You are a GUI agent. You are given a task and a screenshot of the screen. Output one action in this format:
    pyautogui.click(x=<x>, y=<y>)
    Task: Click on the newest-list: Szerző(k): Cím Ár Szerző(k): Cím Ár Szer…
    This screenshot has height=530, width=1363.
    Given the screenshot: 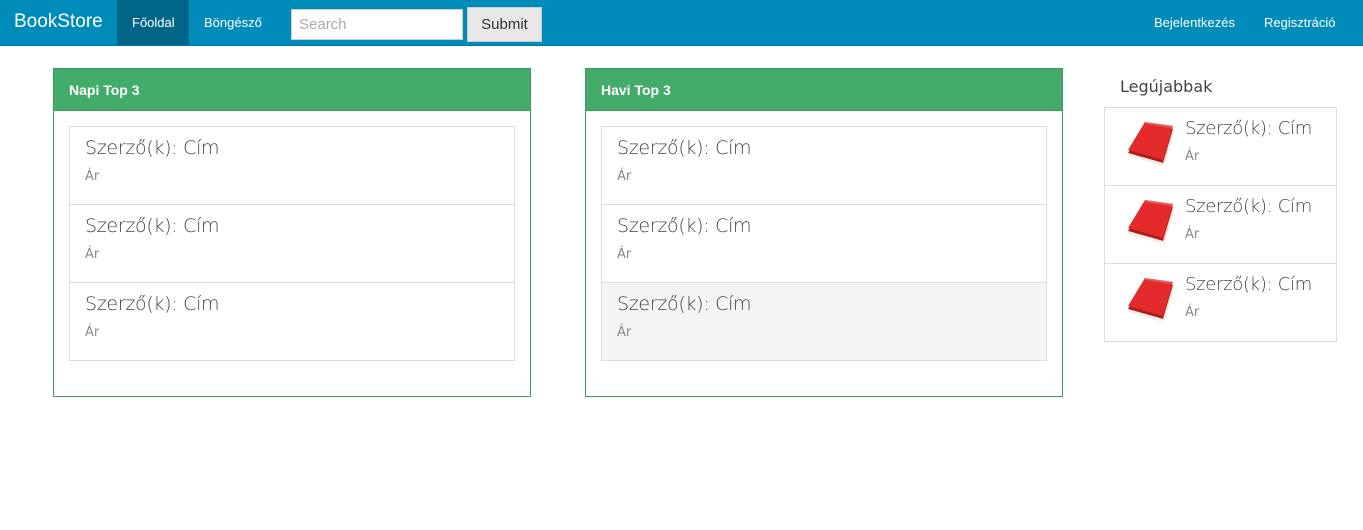 What is the action you would take?
    pyautogui.click(x=1220, y=224)
    